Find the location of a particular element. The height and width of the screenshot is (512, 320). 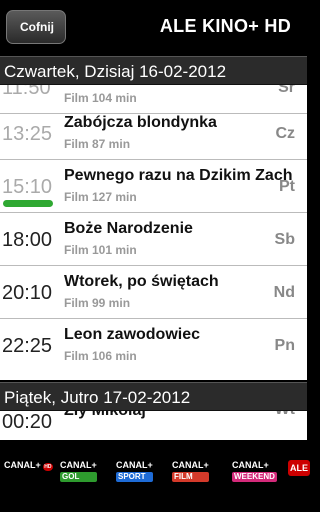

program-time: 11:50 is located at coordinates (26, 92).